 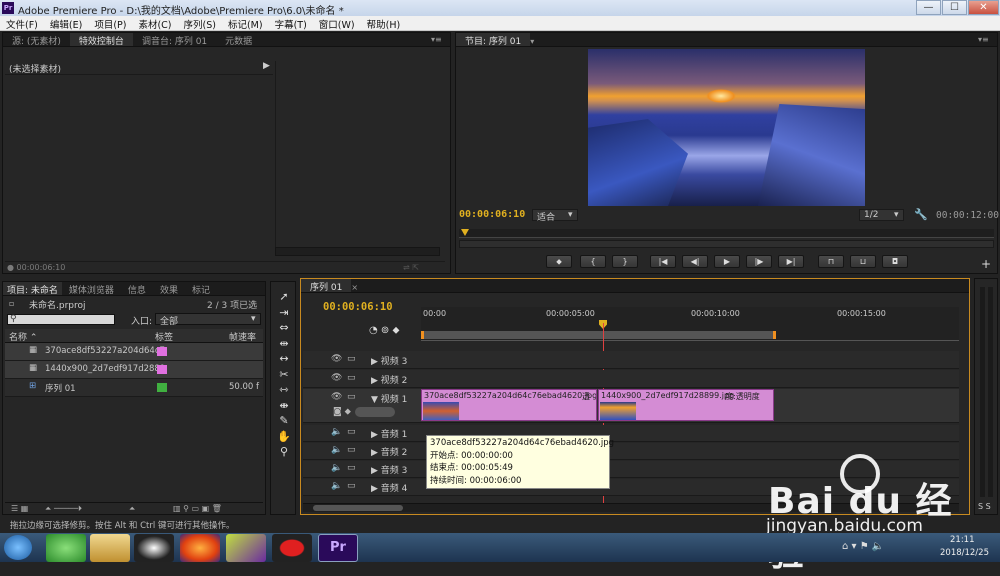 I want to click on rate-stretch-tool-icon: ↔, so click(x=284, y=359).